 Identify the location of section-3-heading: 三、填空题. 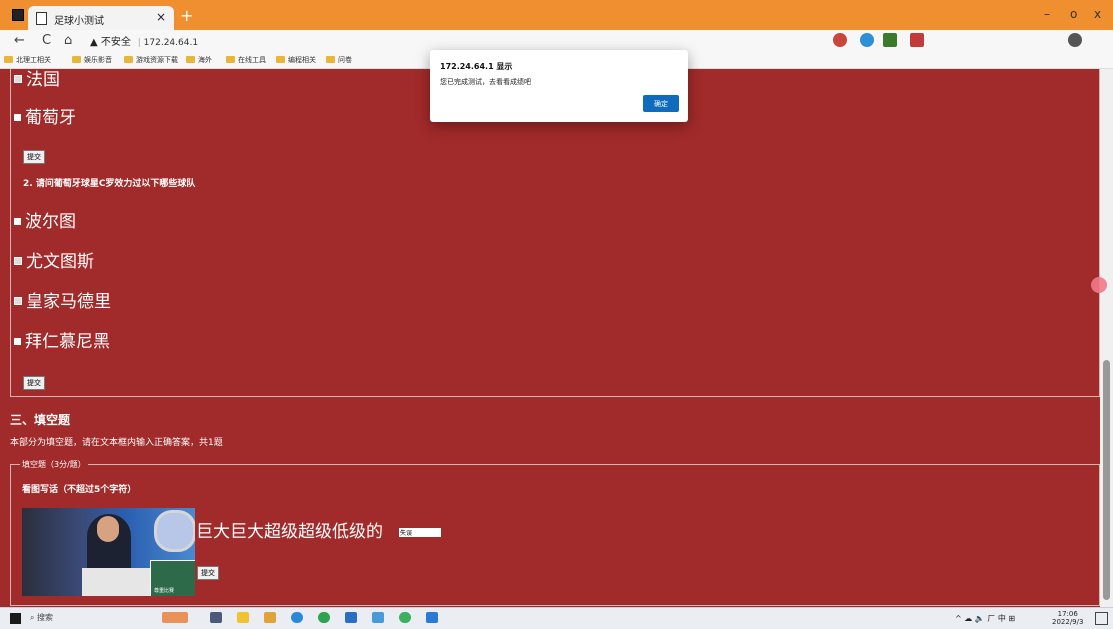
(40, 420).